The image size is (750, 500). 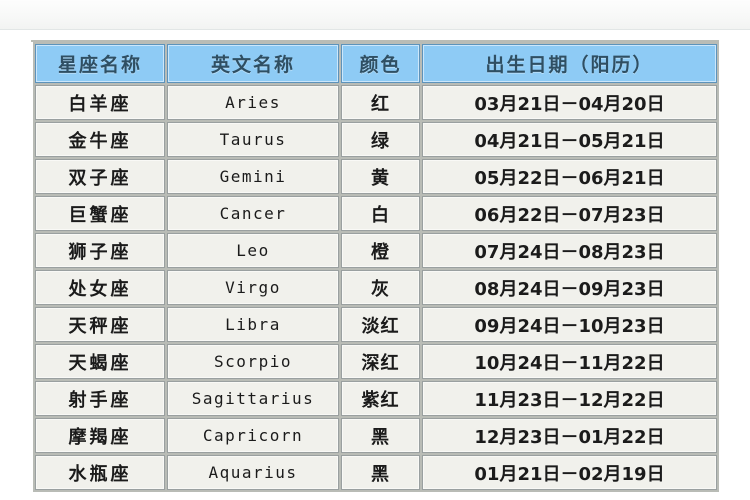 What do you see at coordinates (100, 361) in the screenshot?
I see `cell-zodiac-name: 天蝎座` at bounding box center [100, 361].